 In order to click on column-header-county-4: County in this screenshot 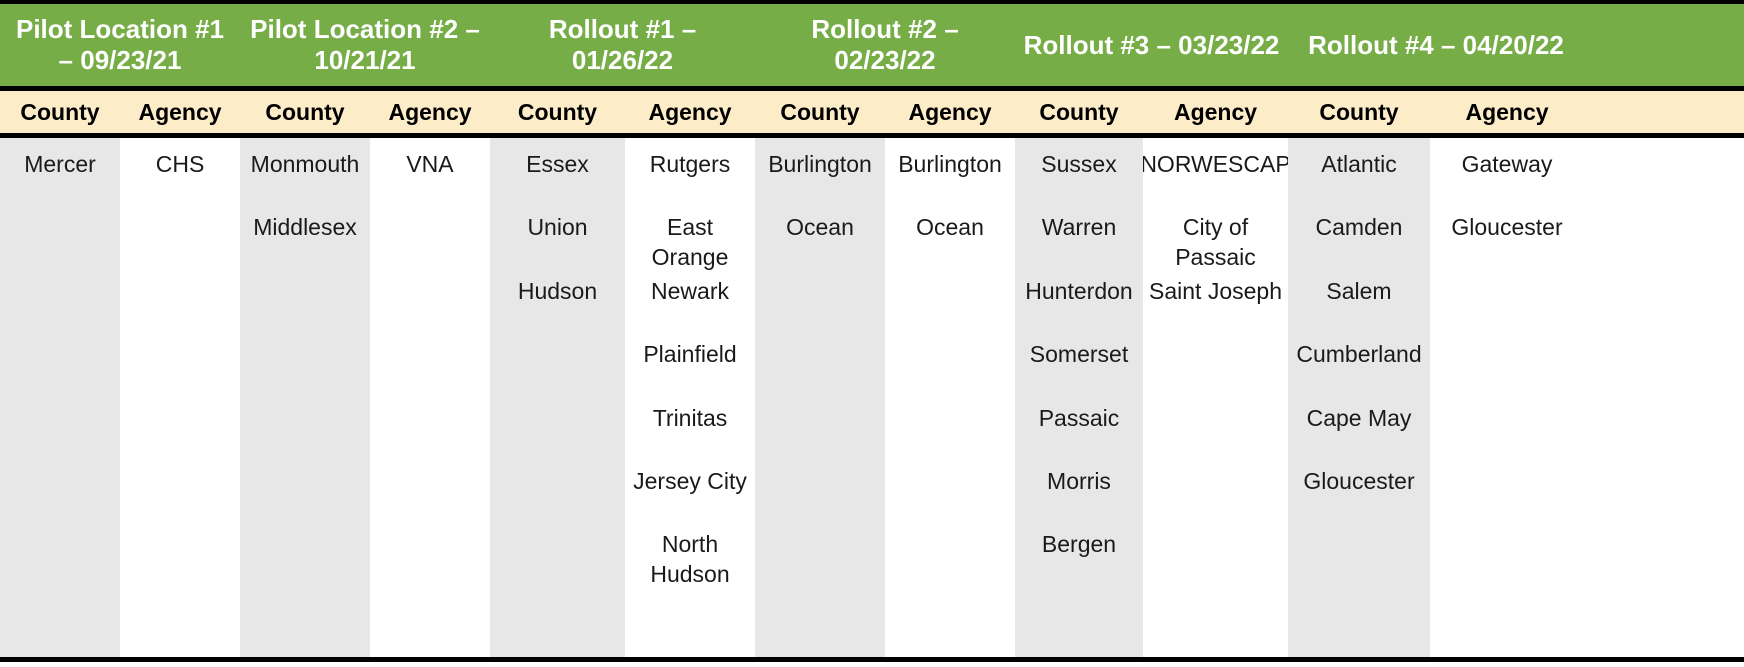, I will do `click(557, 111)`.